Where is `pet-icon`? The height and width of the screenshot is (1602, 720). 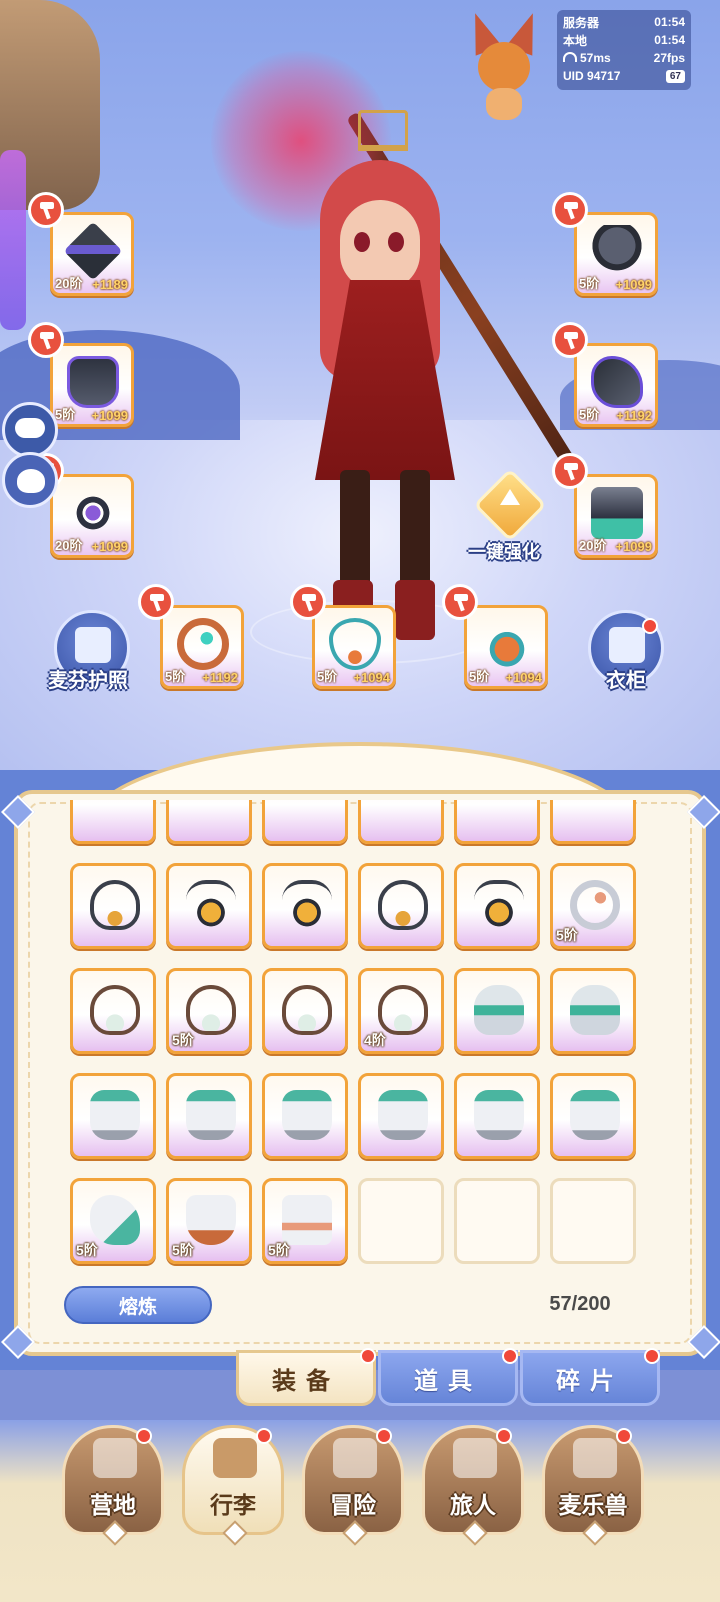
pet-icon is located at coordinates (595, 1458).